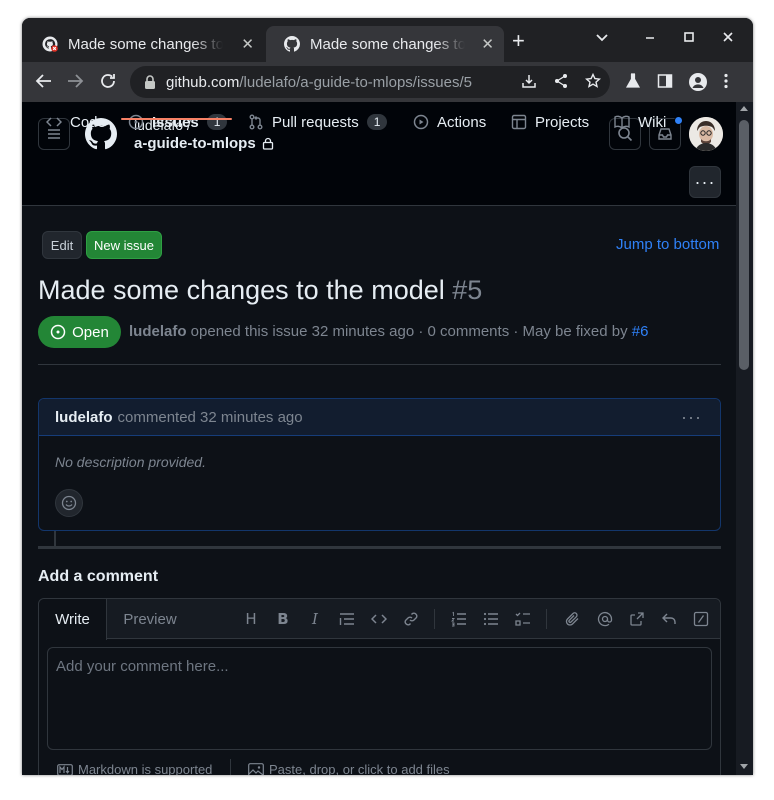 This screenshot has height=800, width=774. What do you see at coordinates (459, 619) in the screenshot?
I see `ordered-list-icon` at bounding box center [459, 619].